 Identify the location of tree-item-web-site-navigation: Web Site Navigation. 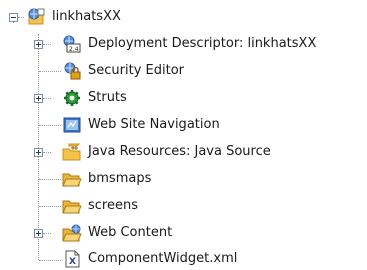
(141, 125).